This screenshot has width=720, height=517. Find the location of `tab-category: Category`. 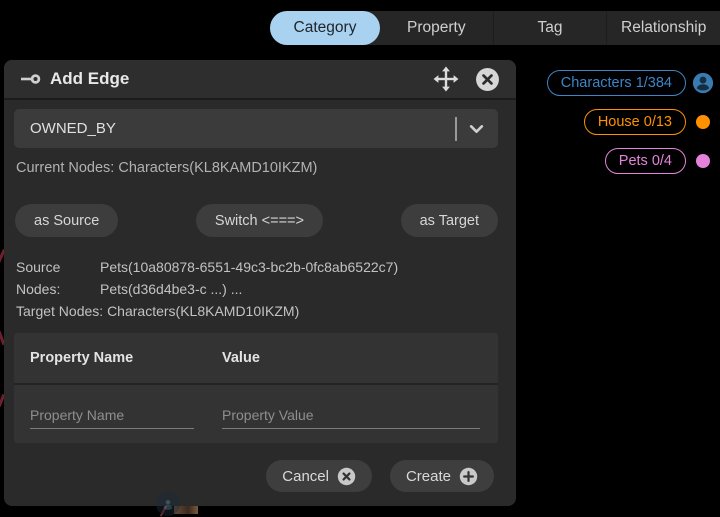

tab-category: Category is located at coordinates (325, 28).